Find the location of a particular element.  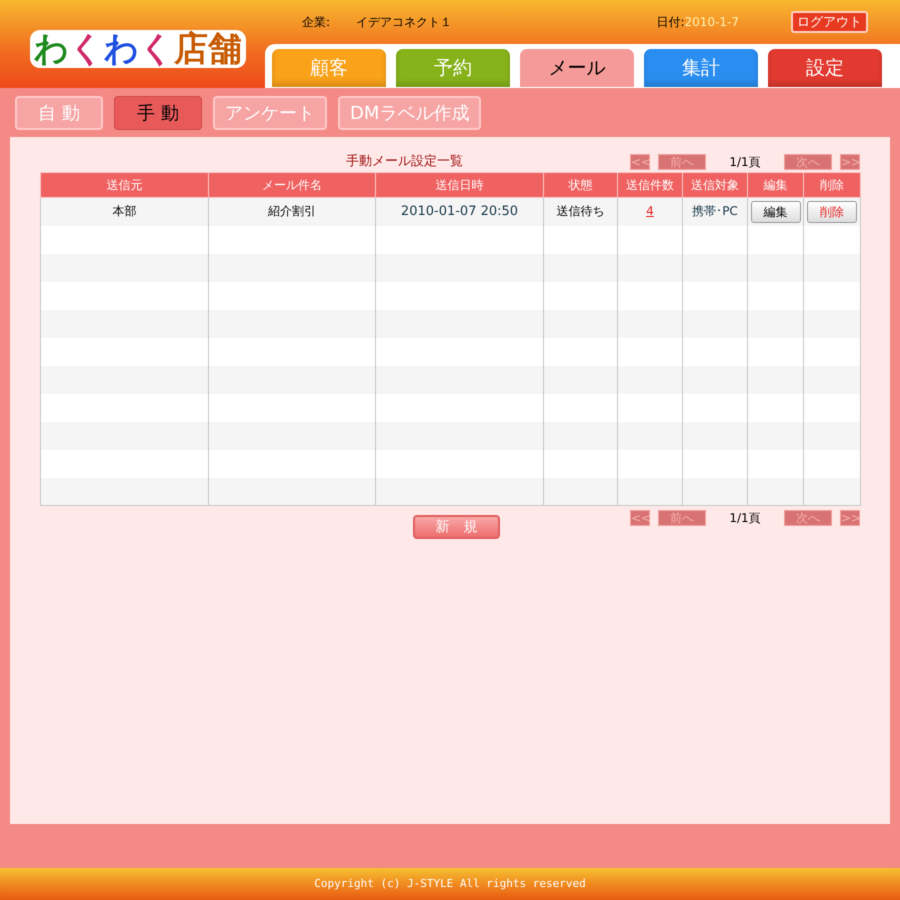

nav-tab: 集計 is located at coordinates (701, 68).